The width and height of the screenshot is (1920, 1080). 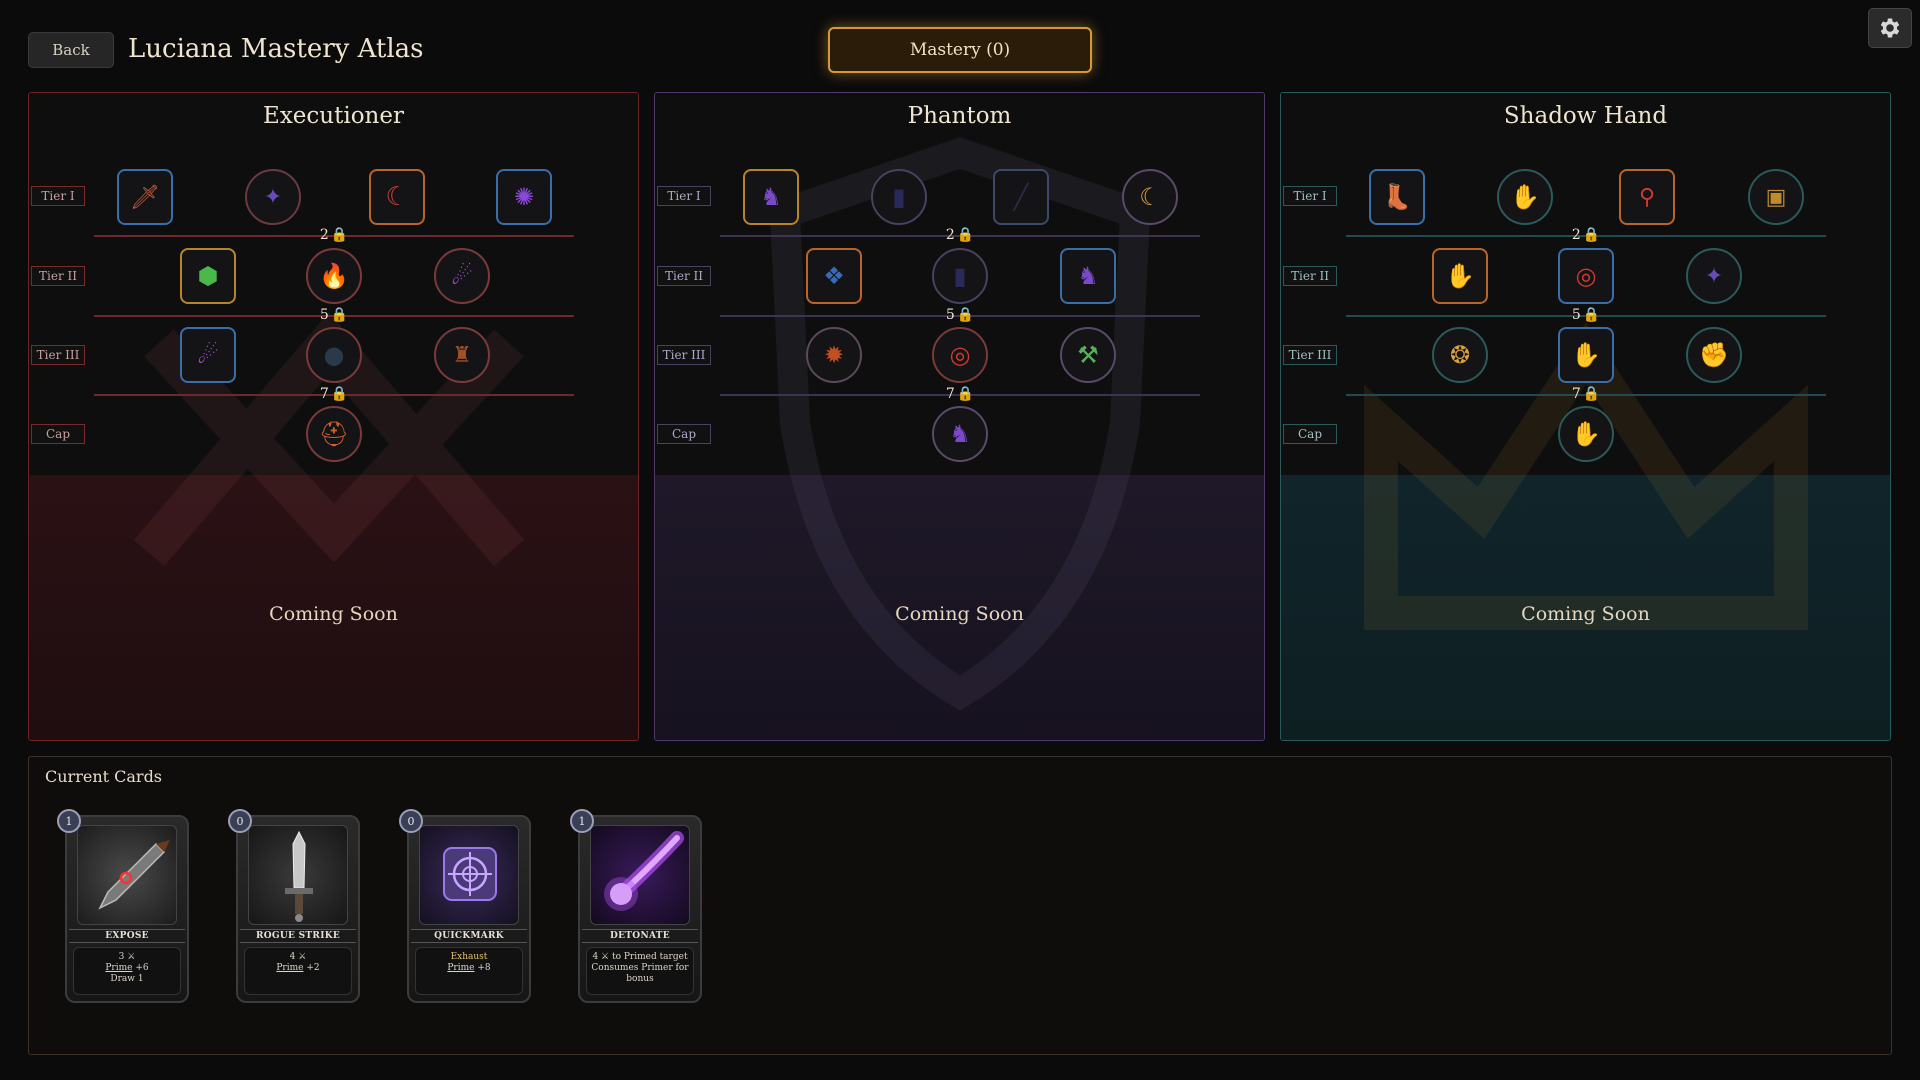 What do you see at coordinates (1088, 355) in the screenshot?
I see `skill-node: ⚒` at bounding box center [1088, 355].